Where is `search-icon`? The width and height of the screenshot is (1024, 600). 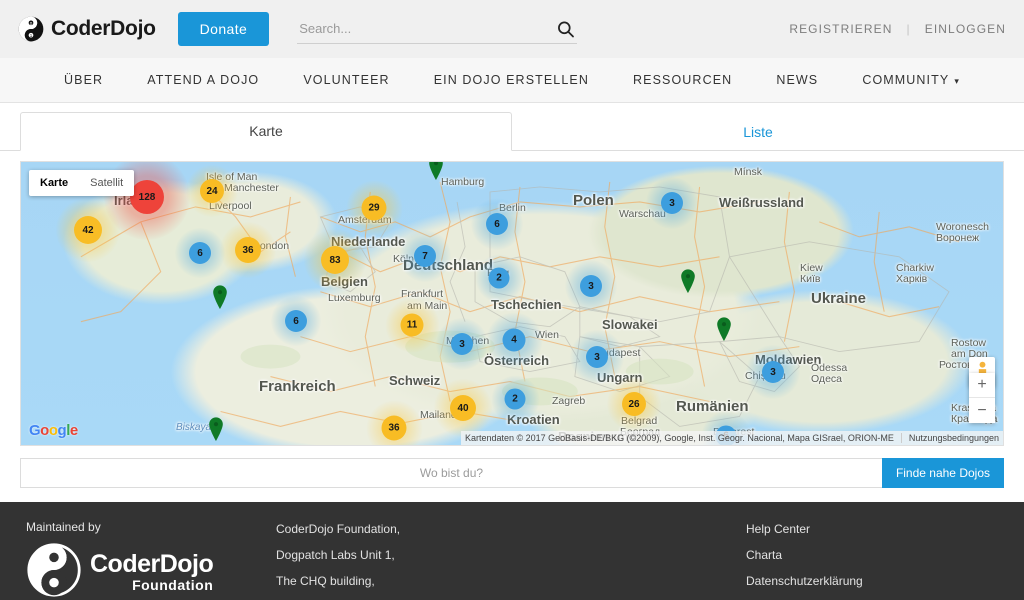
search-icon is located at coordinates (565, 29).